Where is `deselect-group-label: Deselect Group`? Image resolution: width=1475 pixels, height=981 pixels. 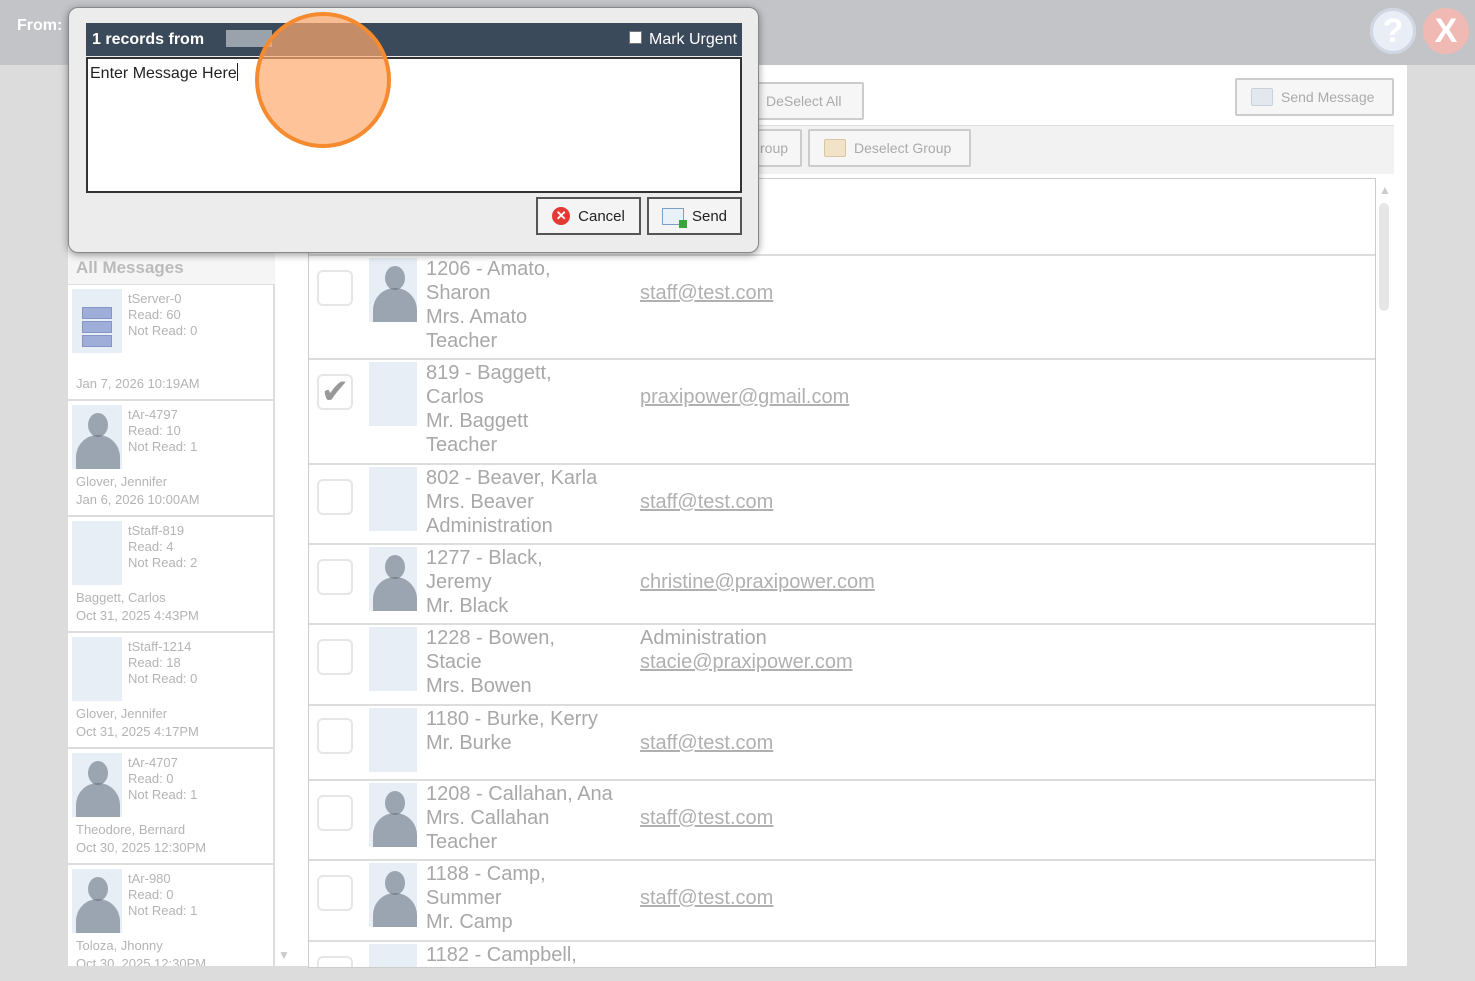
deselect-group-label: Deselect Group is located at coordinates (903, 148).